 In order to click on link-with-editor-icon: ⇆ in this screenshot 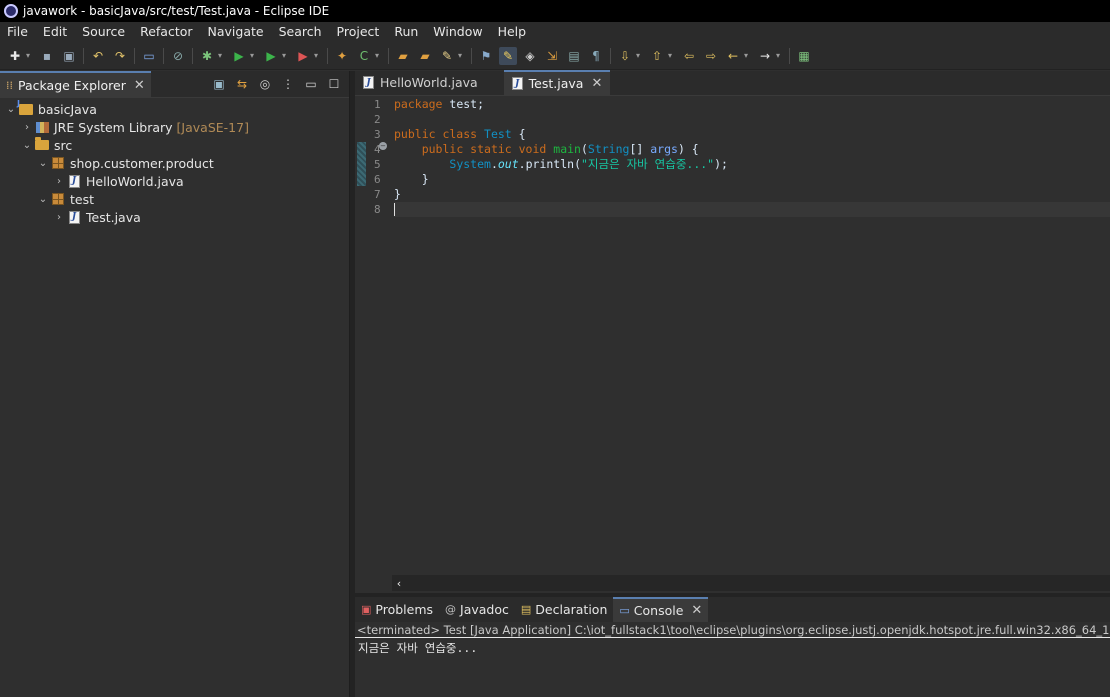, I will do `click(242, 84)`.